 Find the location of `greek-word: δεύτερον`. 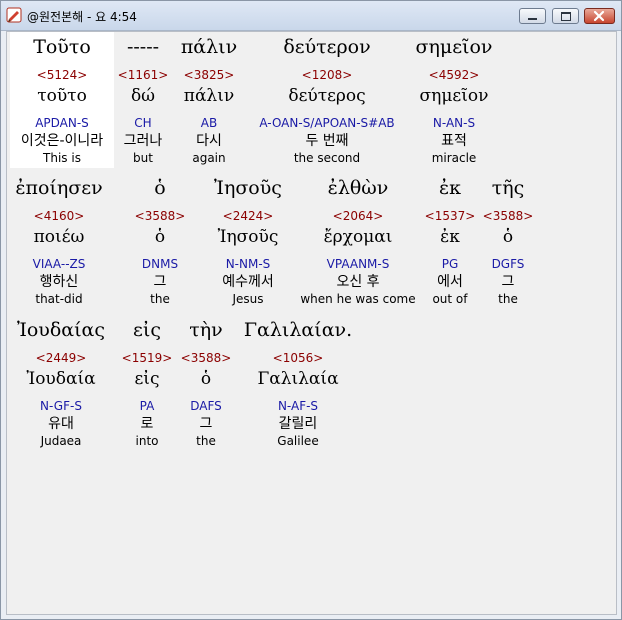

greek-word: δεύτερον is located at coordinates (327, 47).